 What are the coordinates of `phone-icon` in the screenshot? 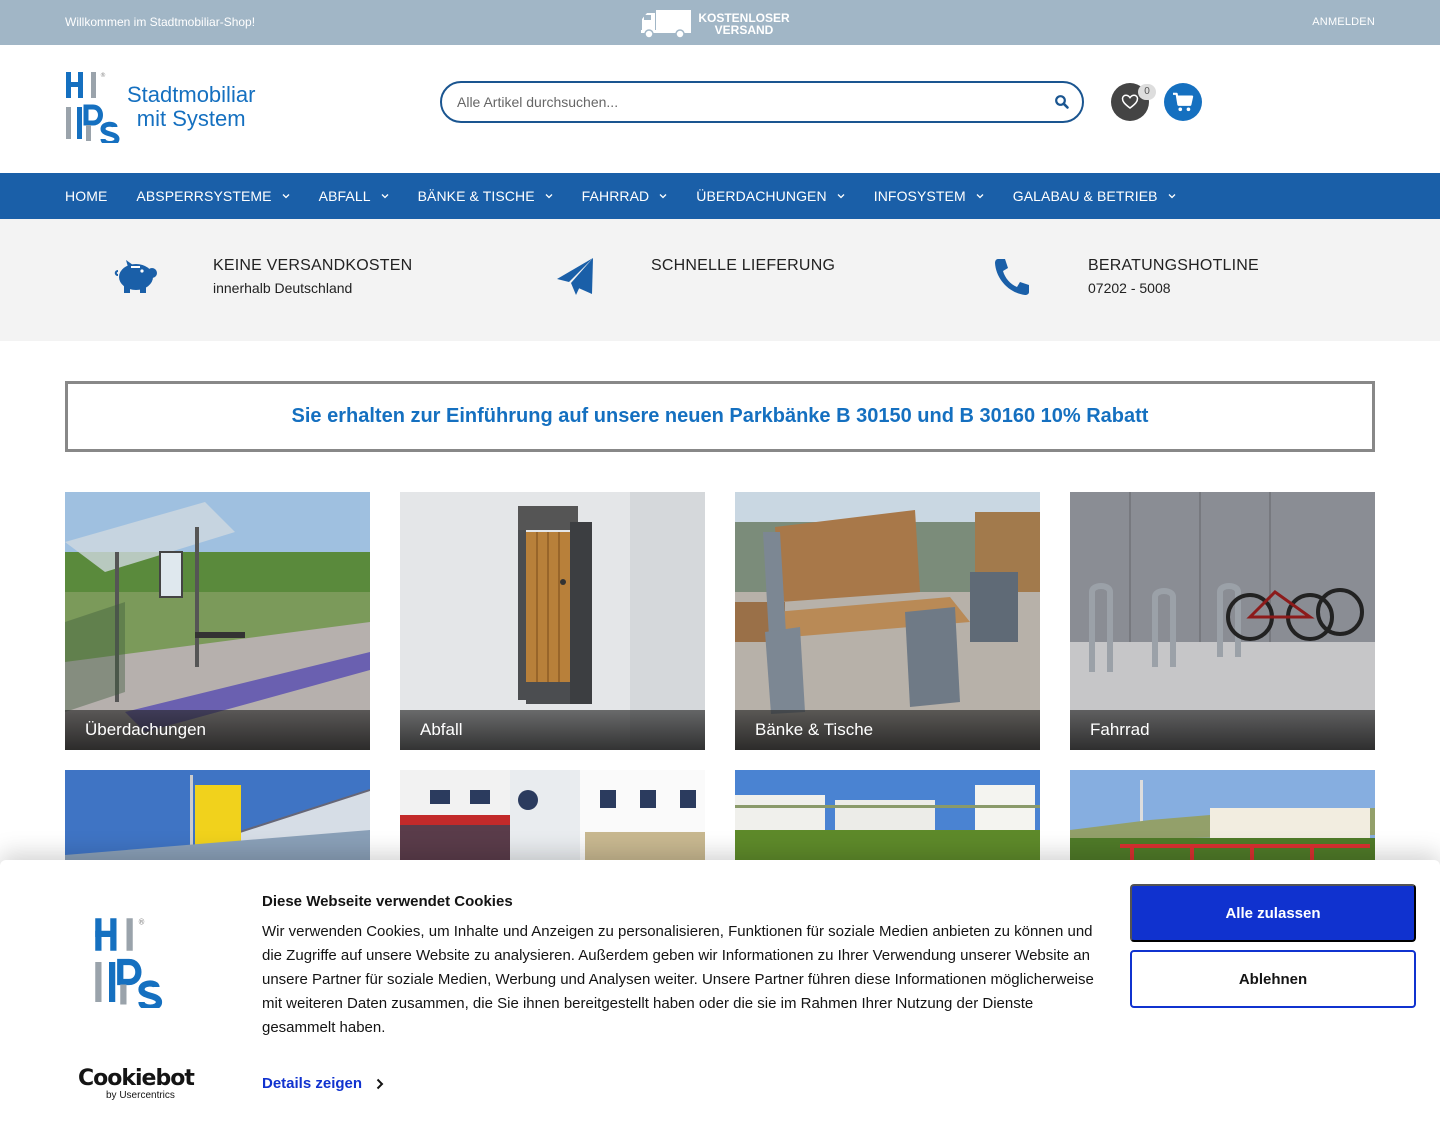 It's located at (1012, 277).